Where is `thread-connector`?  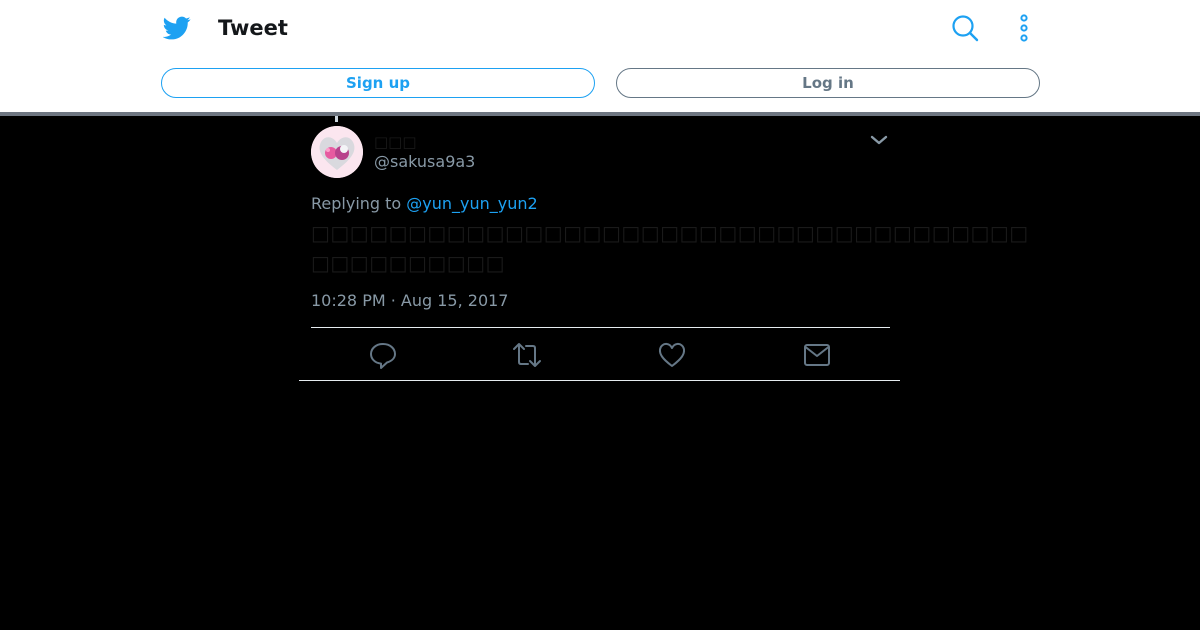
thread-connector is located at coordinates (336, 119).